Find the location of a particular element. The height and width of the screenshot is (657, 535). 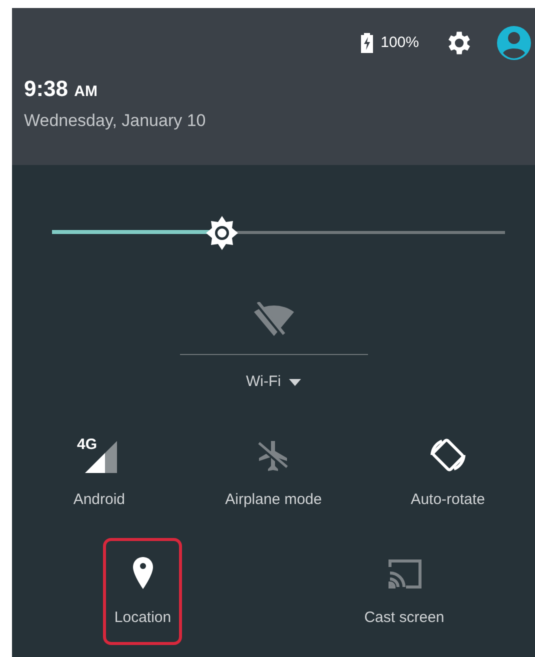

quick-settings-tile: 4G Android is located at coordinates (99, 473).